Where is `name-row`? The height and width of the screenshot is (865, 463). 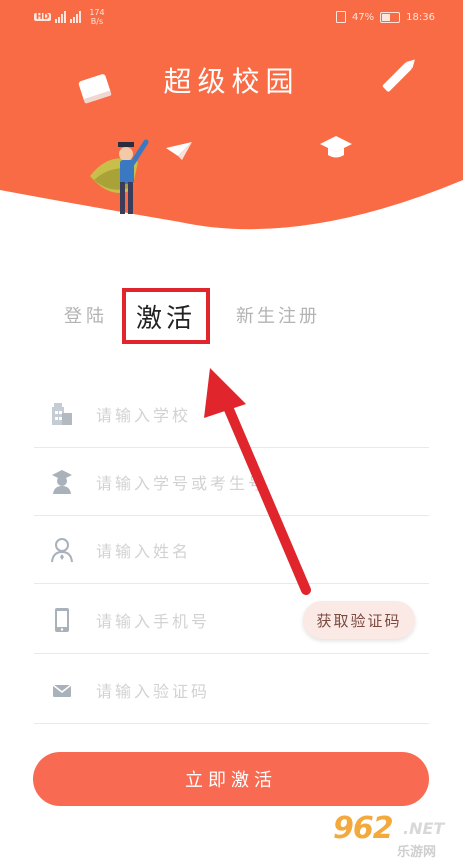 name-row is located at coordinates (231, 550).